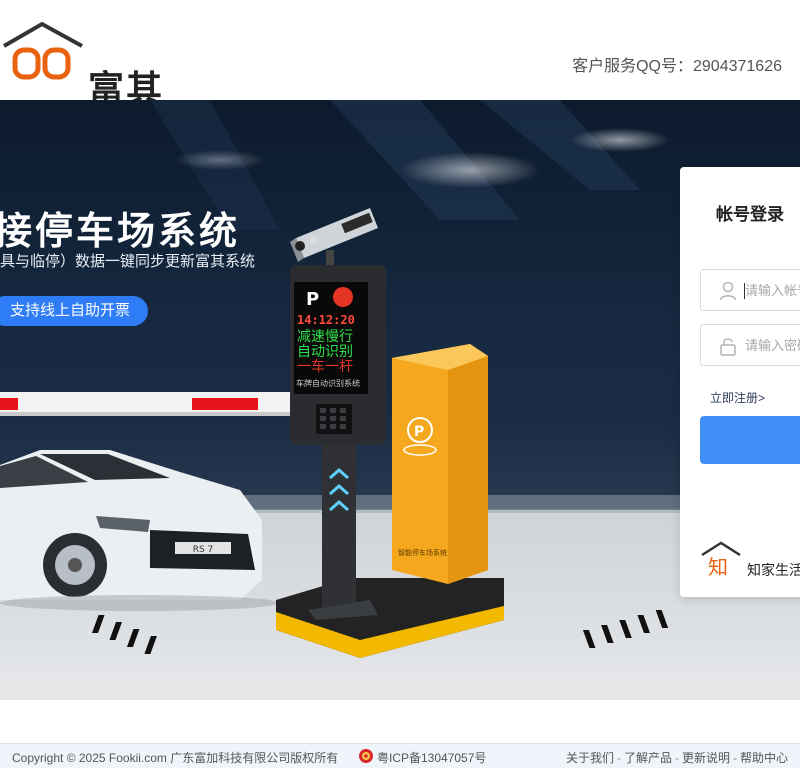 Image resolution: width=800 pixels, height=768 pixels. Describe the element at coordinates (328, 383) in the screenshot. I see `svg-text: 车牌自动识别系统` at that location.